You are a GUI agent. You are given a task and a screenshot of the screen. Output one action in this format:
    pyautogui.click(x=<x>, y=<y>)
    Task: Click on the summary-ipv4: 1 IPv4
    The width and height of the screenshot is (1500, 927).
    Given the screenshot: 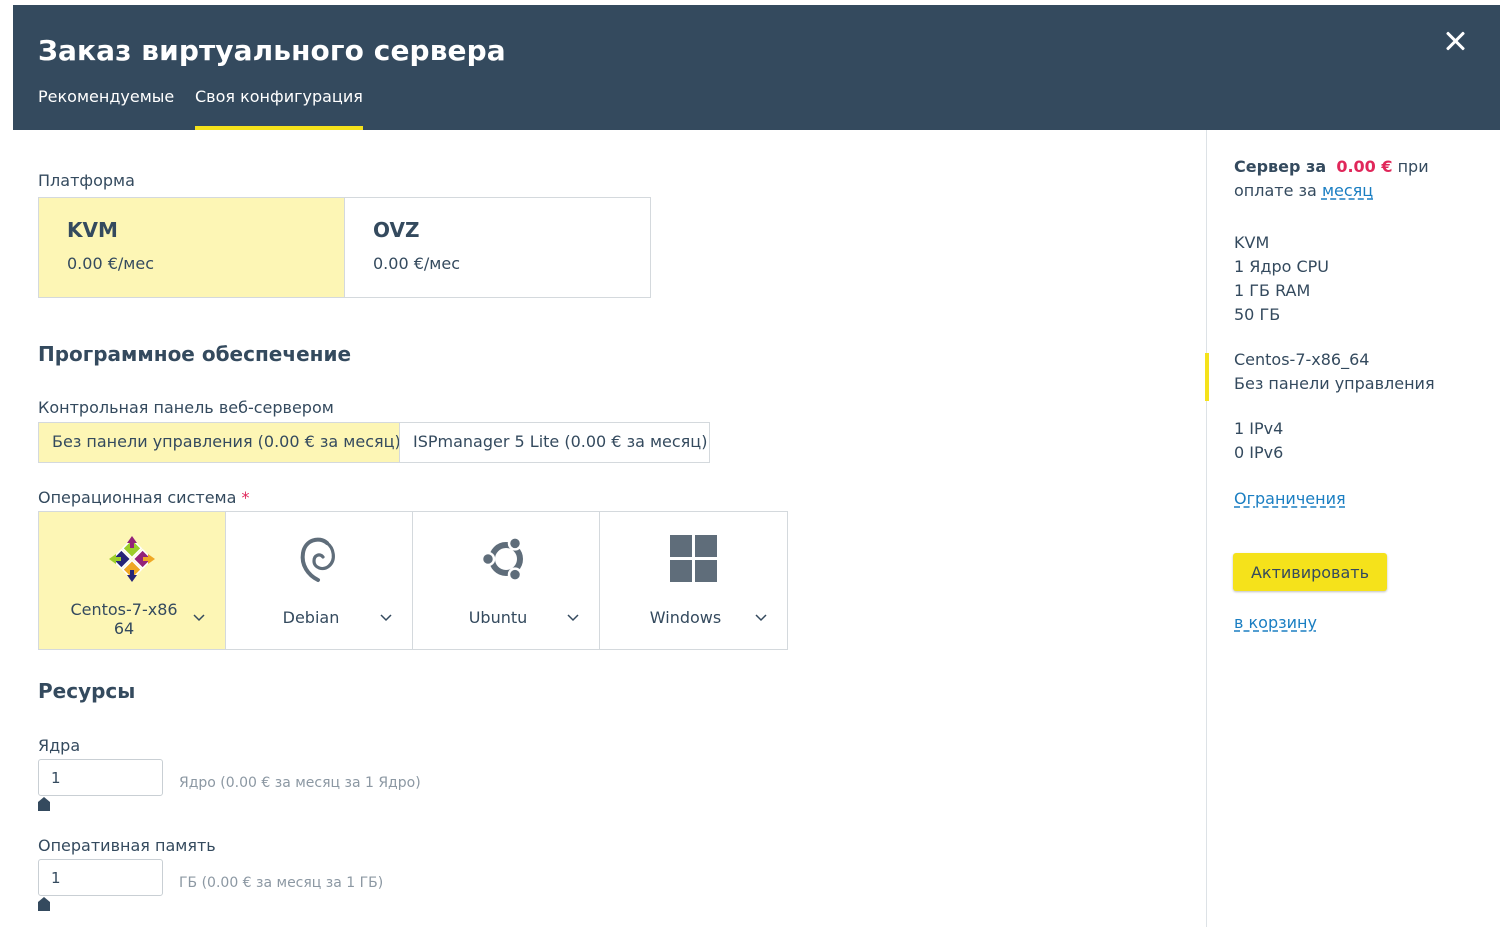 What is the action you would take?
    pyautogui.click(x=1259, y=428)
    